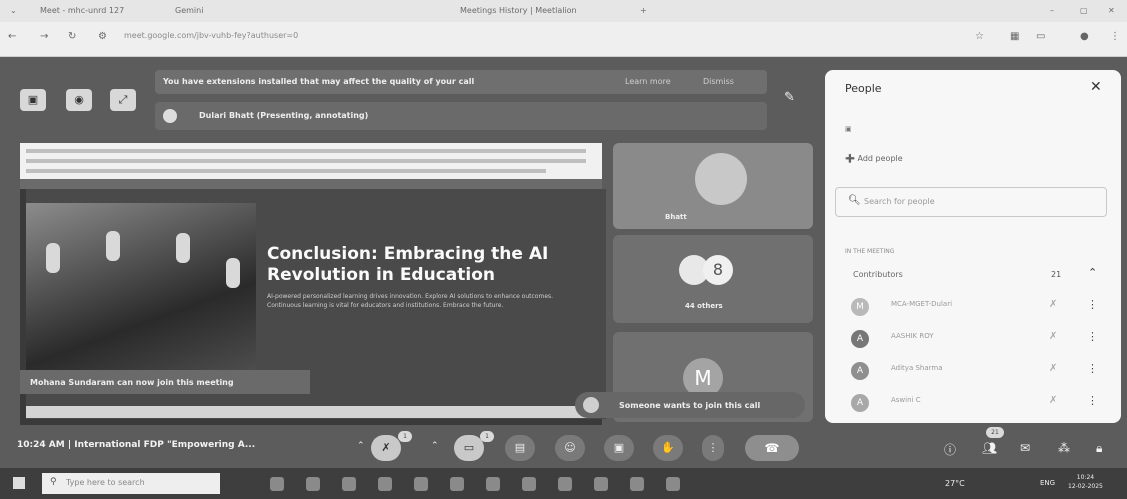 This screenshot has width=1127, height=499. What do you see at coordinates (648, 81) in the screenshot?
I see `learn-more-link: Learn more` at bounding box center [648, 81].